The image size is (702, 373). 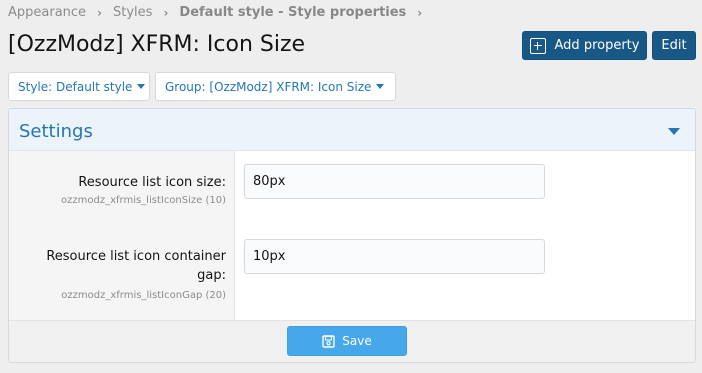 I want to click on group-filter-label: Group: [OzzModz] XFRM: Icon Size, so click(x=268, y=86).